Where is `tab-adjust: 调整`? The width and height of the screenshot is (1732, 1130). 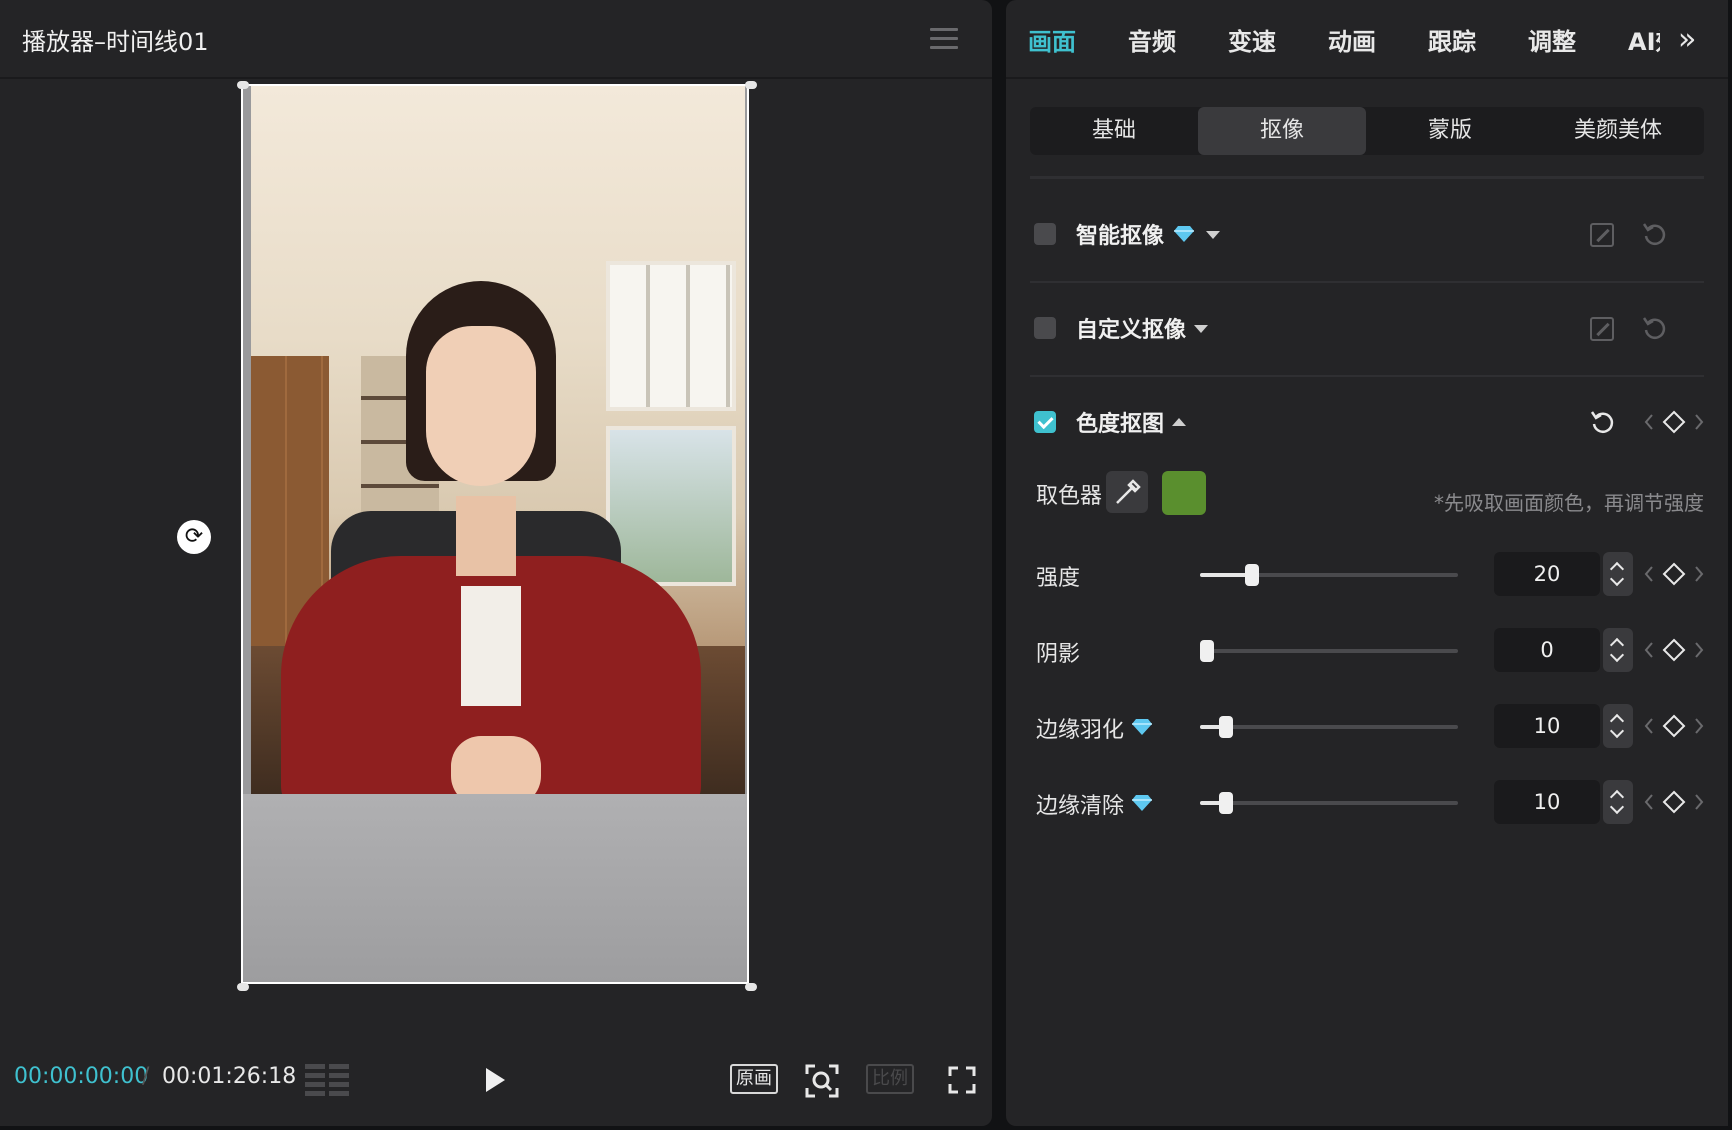 tab-adjust: 调整 is located at coordinates (1552, 39).